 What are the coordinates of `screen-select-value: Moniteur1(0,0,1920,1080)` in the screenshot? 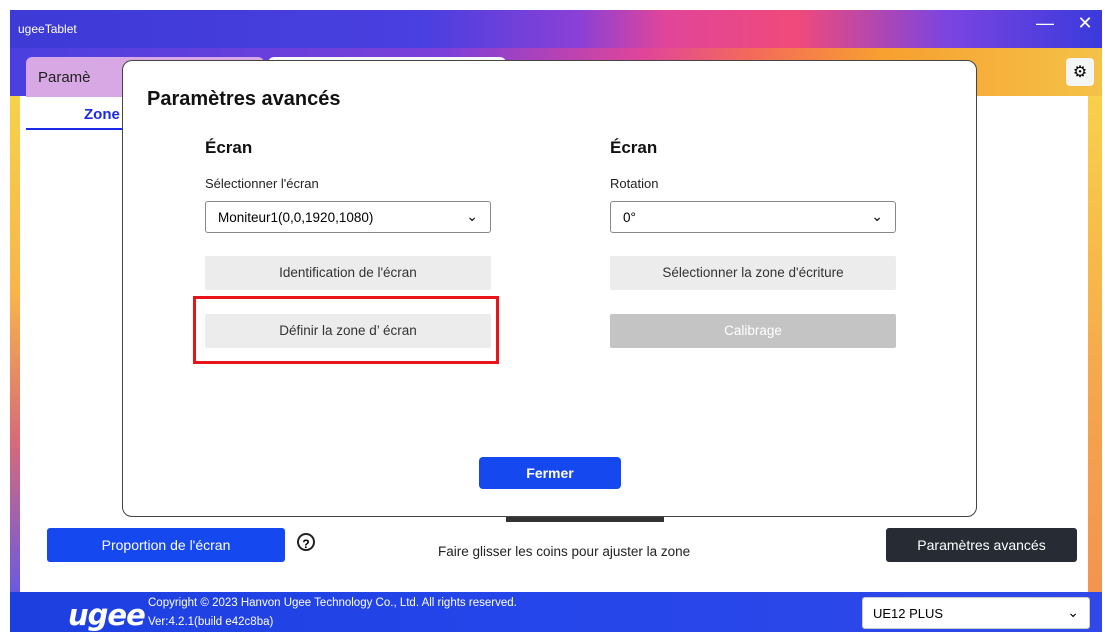 It's located at (296, 217).